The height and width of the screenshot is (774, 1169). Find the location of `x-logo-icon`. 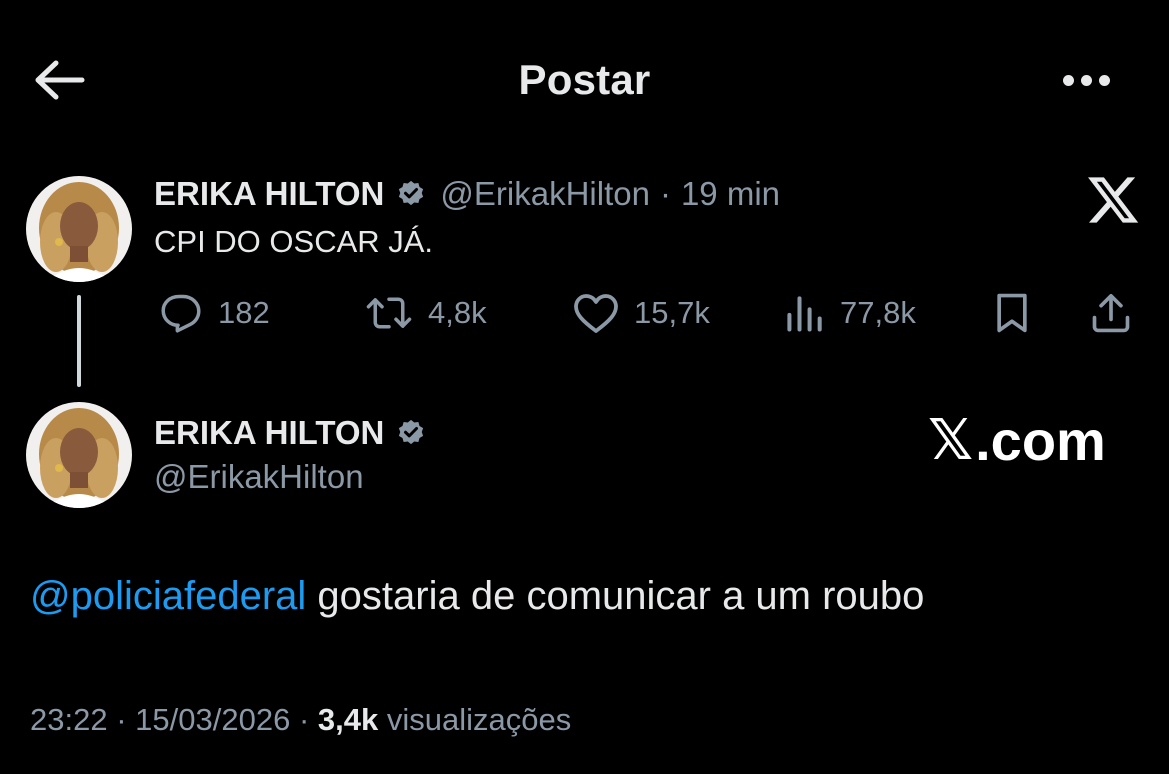

x-logo-icon is located at coordinates (1113, 200).